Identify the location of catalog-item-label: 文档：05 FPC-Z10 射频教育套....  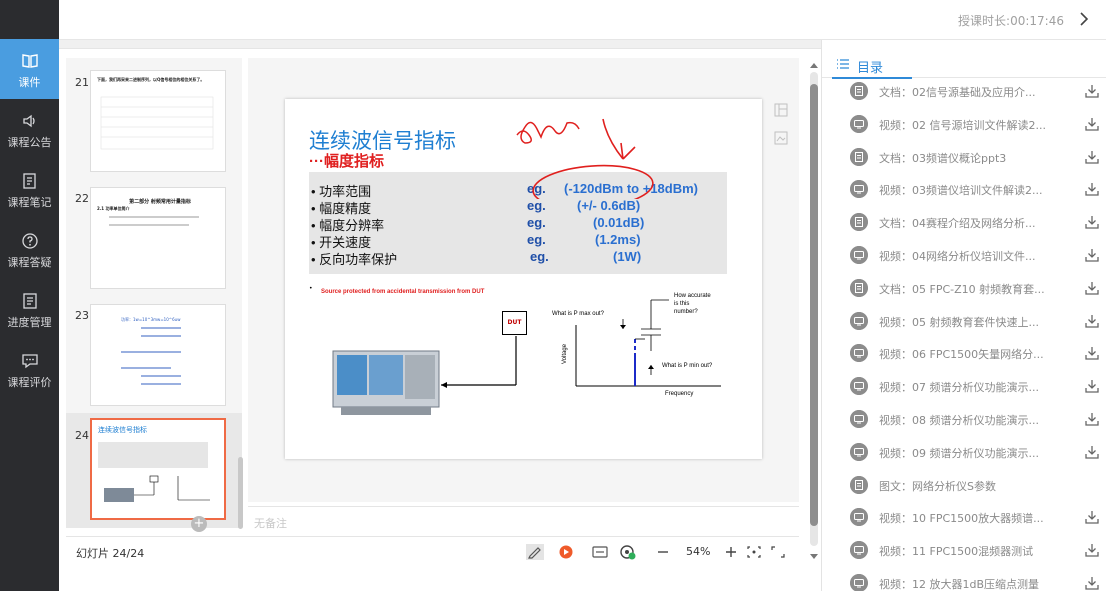
(962, 289).